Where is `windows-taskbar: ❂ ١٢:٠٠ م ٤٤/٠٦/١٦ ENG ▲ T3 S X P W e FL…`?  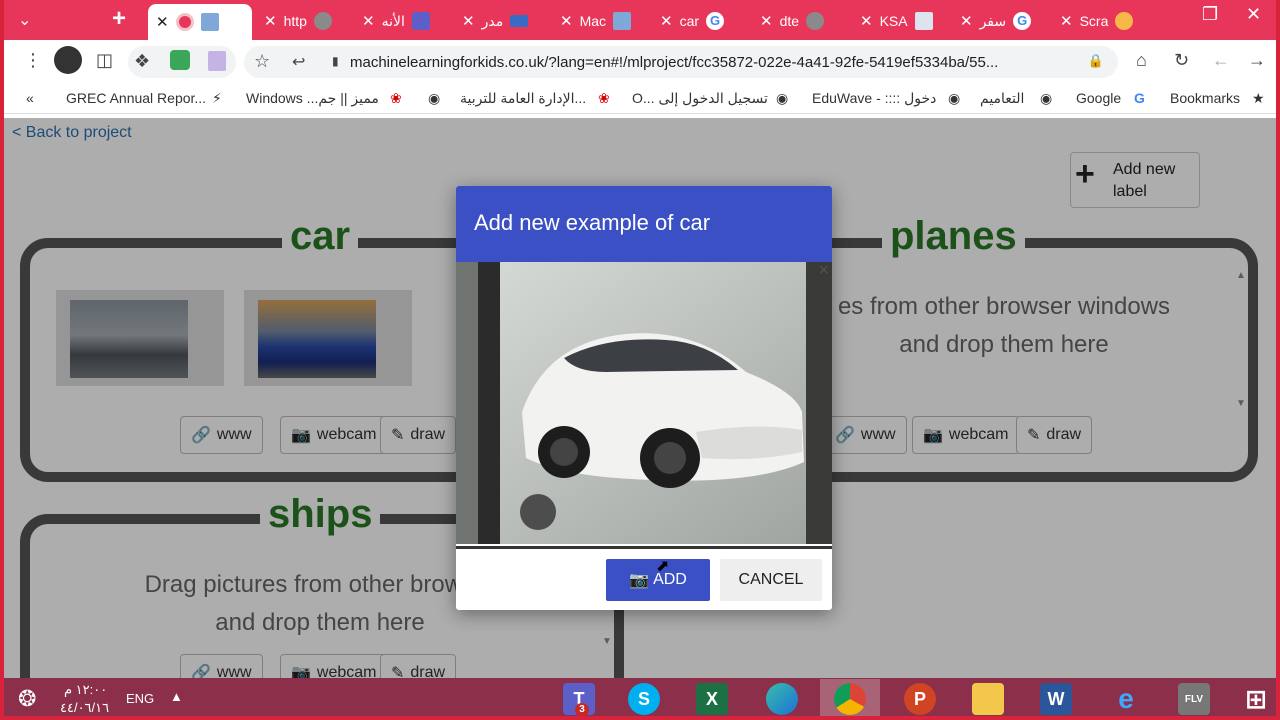 windows-taskbar: ❂ ١٢:٠٠ م ٤٤/٠٦/١٦ ENG ▲ T3 S X P W e FL… is located at coordinates (640, 697).